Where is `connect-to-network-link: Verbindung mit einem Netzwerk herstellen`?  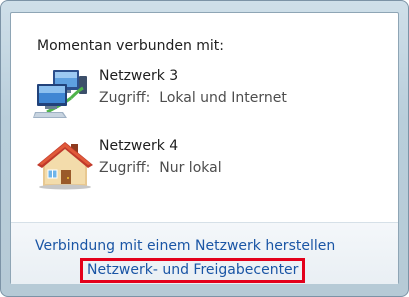 connect-to-network-link: Verbindung mit einem Netzwerk herstellen is located at coordinates (185, 246).